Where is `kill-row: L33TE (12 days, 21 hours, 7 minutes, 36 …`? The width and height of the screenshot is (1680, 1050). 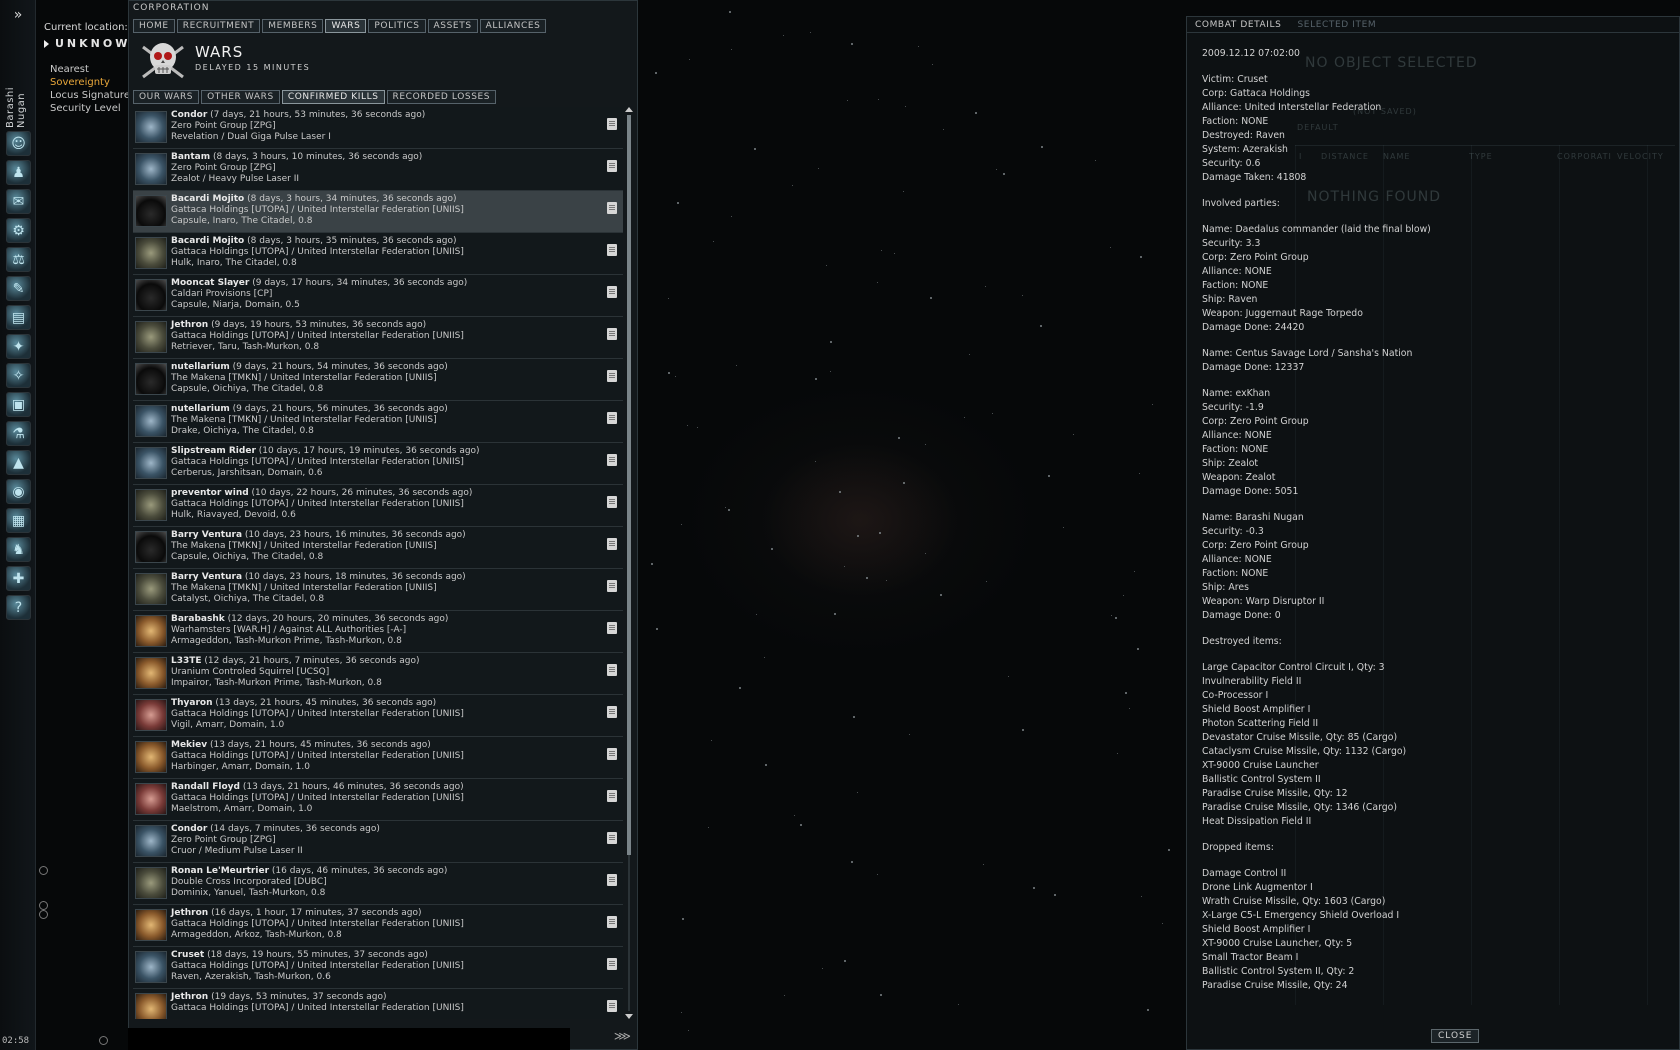 kill-row: L33TE (12 days, 21 hours, 7 minutes, 36 … is located at coordinates (378, 674).